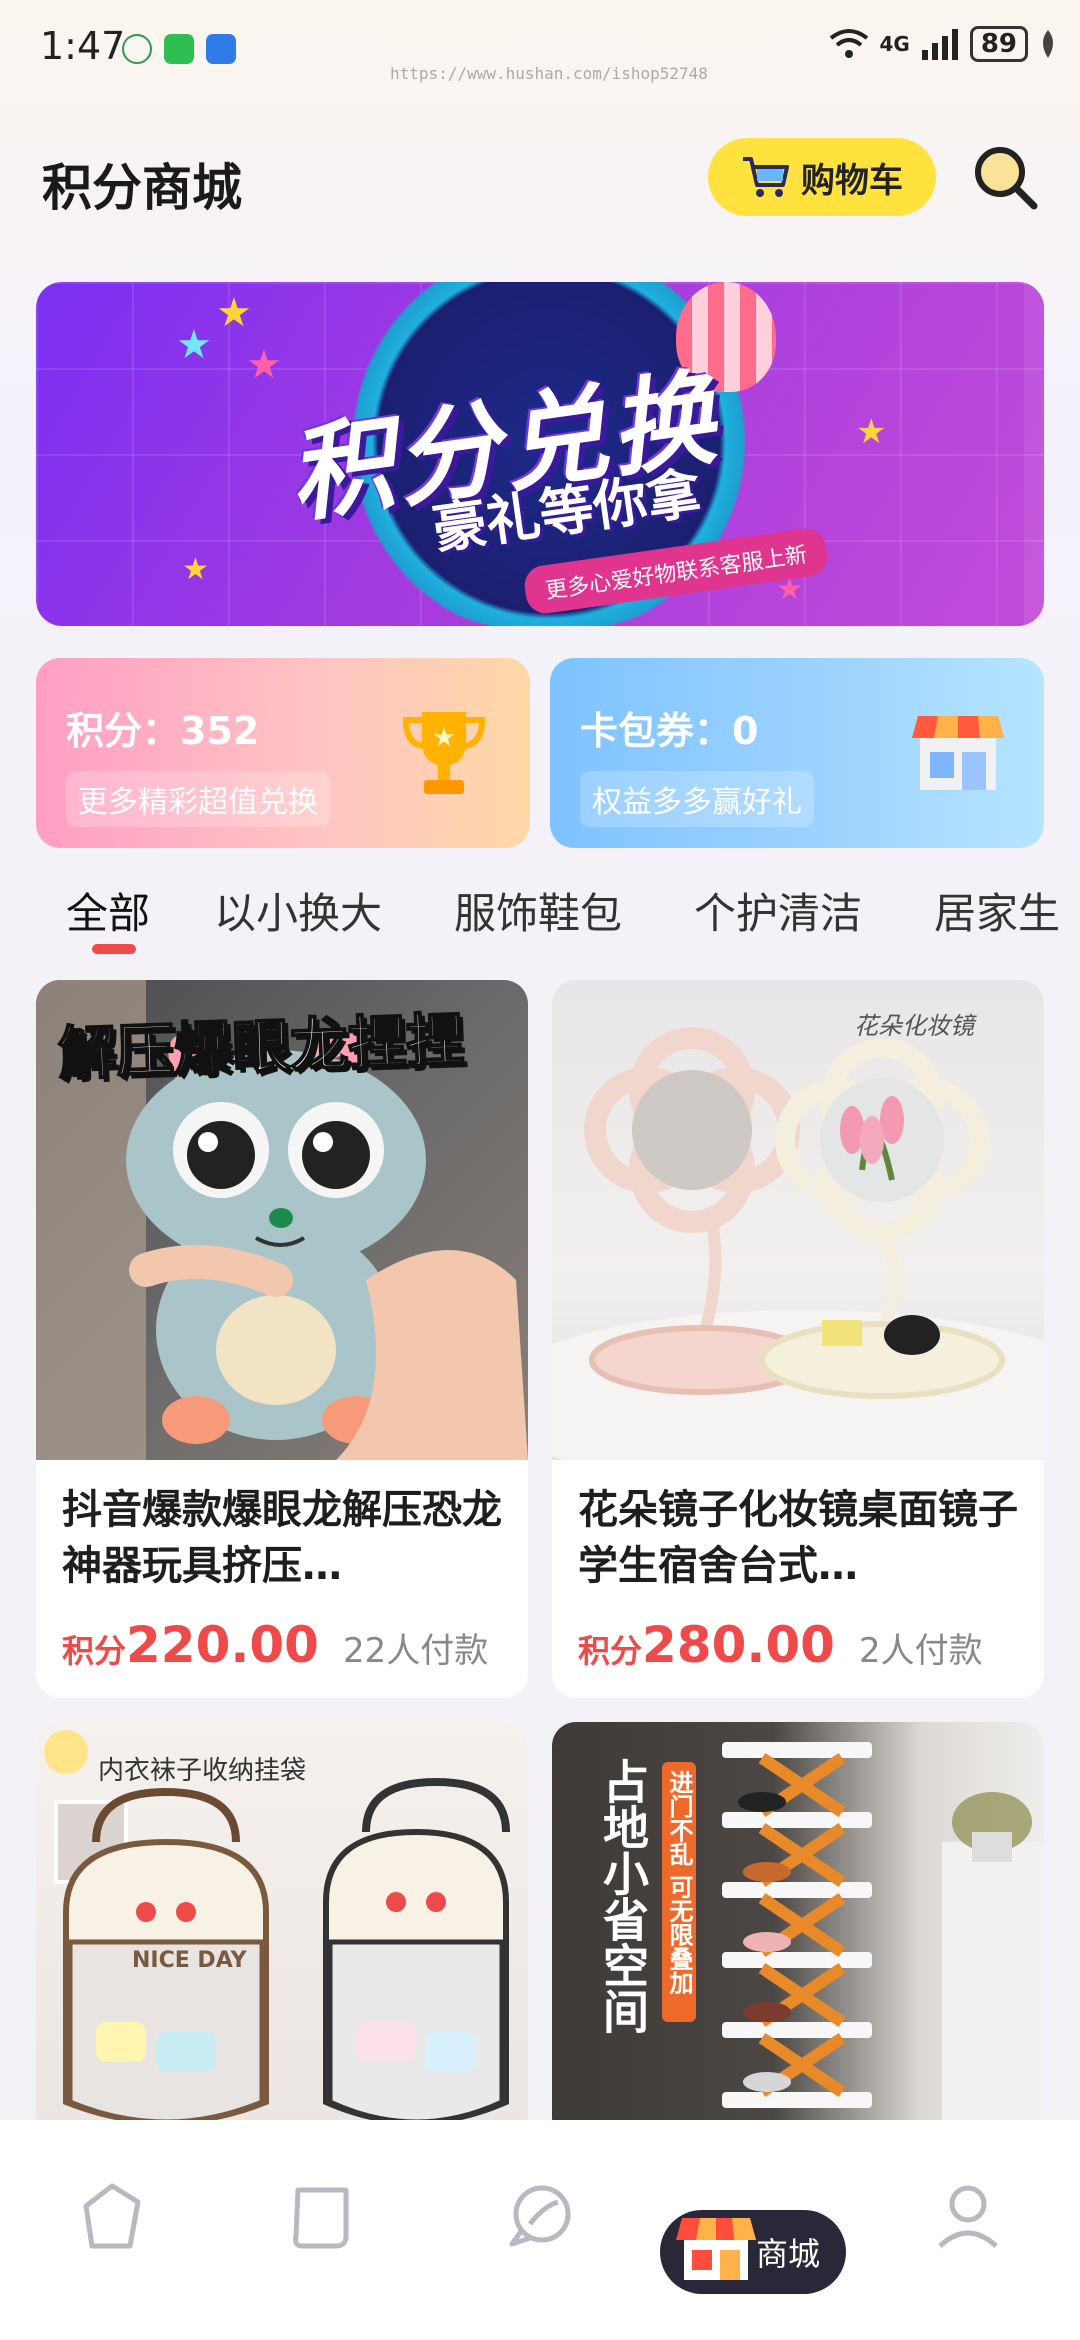 The width and height of the screenshot is (1080, 2340). Describe the element at coordinates (112, 2216) in the screenshot. I see `home-icon` at that location.